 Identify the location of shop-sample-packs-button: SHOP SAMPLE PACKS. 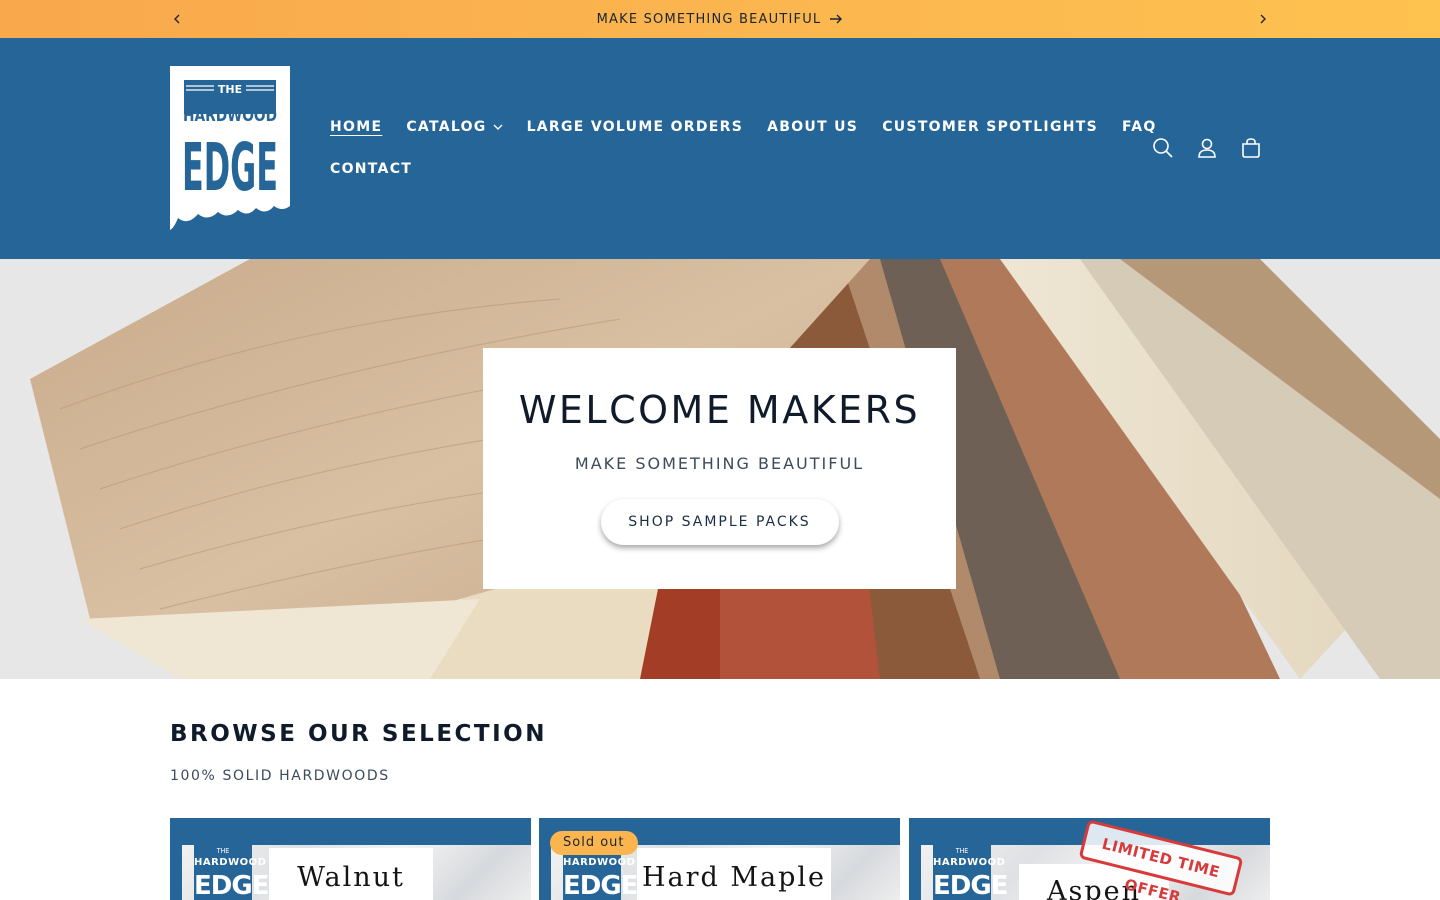
(719, 522).